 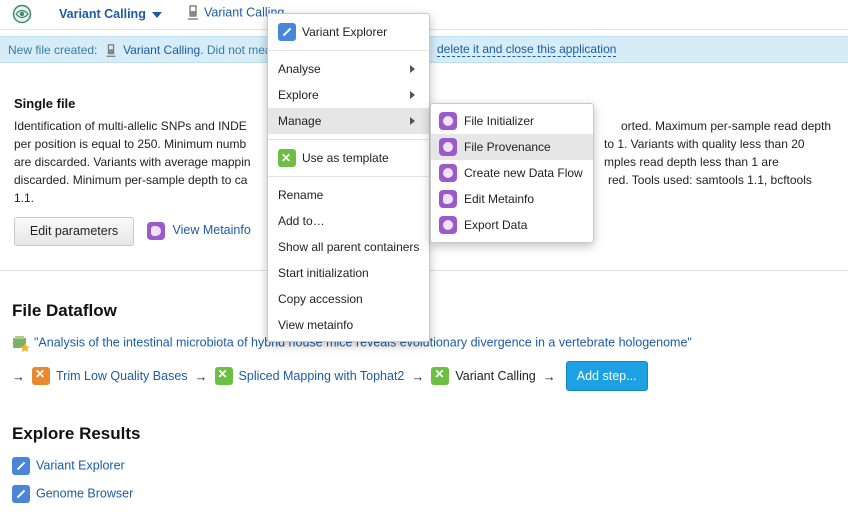 What do you see at coordinates (322, 376) in the screenshot?
I see `step-link: Spliced Mapping with Tophat2` at bounding box center [322, 376].